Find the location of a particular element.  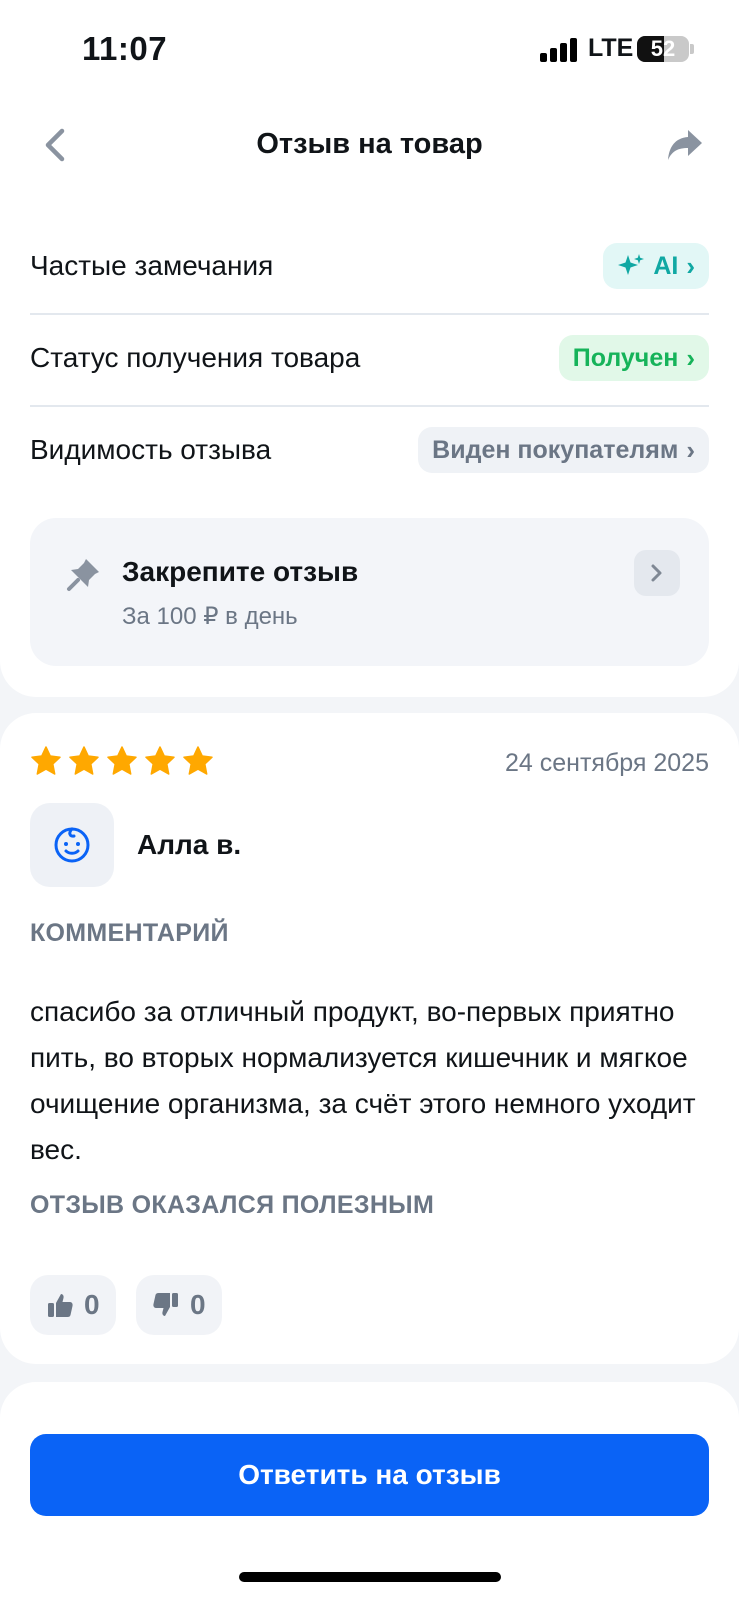

pin-subtitle: За 100 ₽ в день is located at coordinates (210, 616).